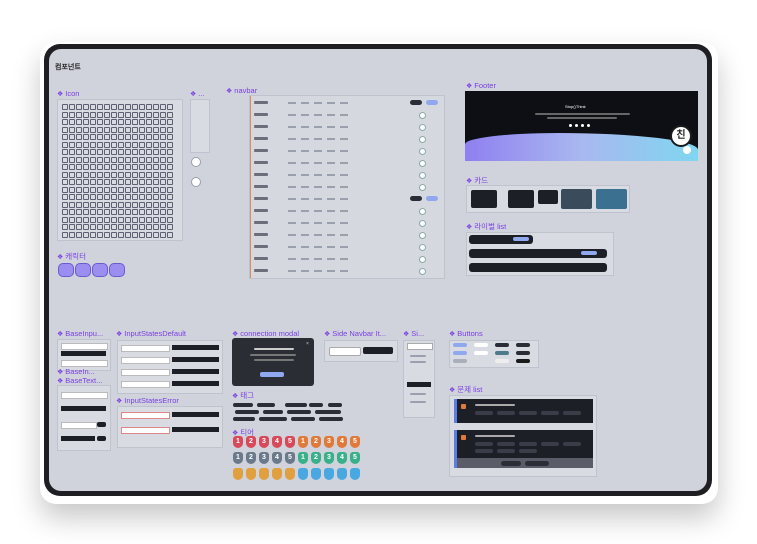 This screenshot has height=544, width=757. Describe the element at coordinates (537, 463) in the screenshot. I see `problem-action-button` at that location.